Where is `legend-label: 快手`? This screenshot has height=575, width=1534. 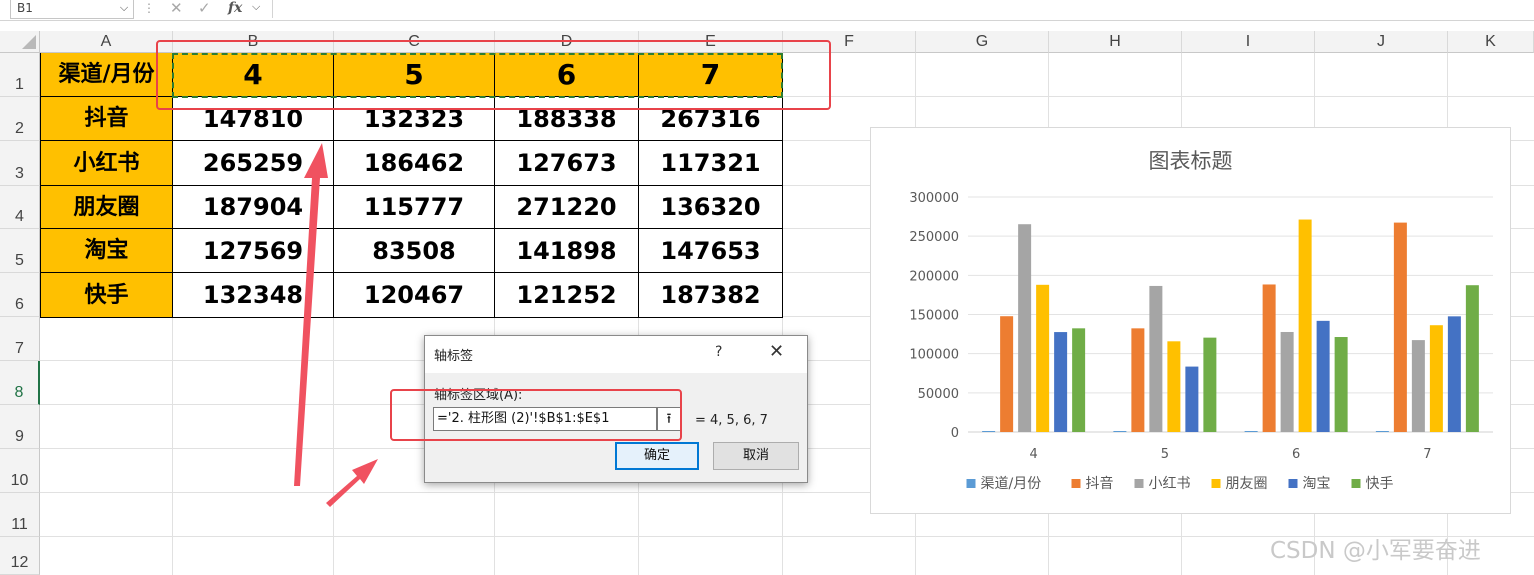 legend-label: 快手 is located at coordinates (1380, 484).